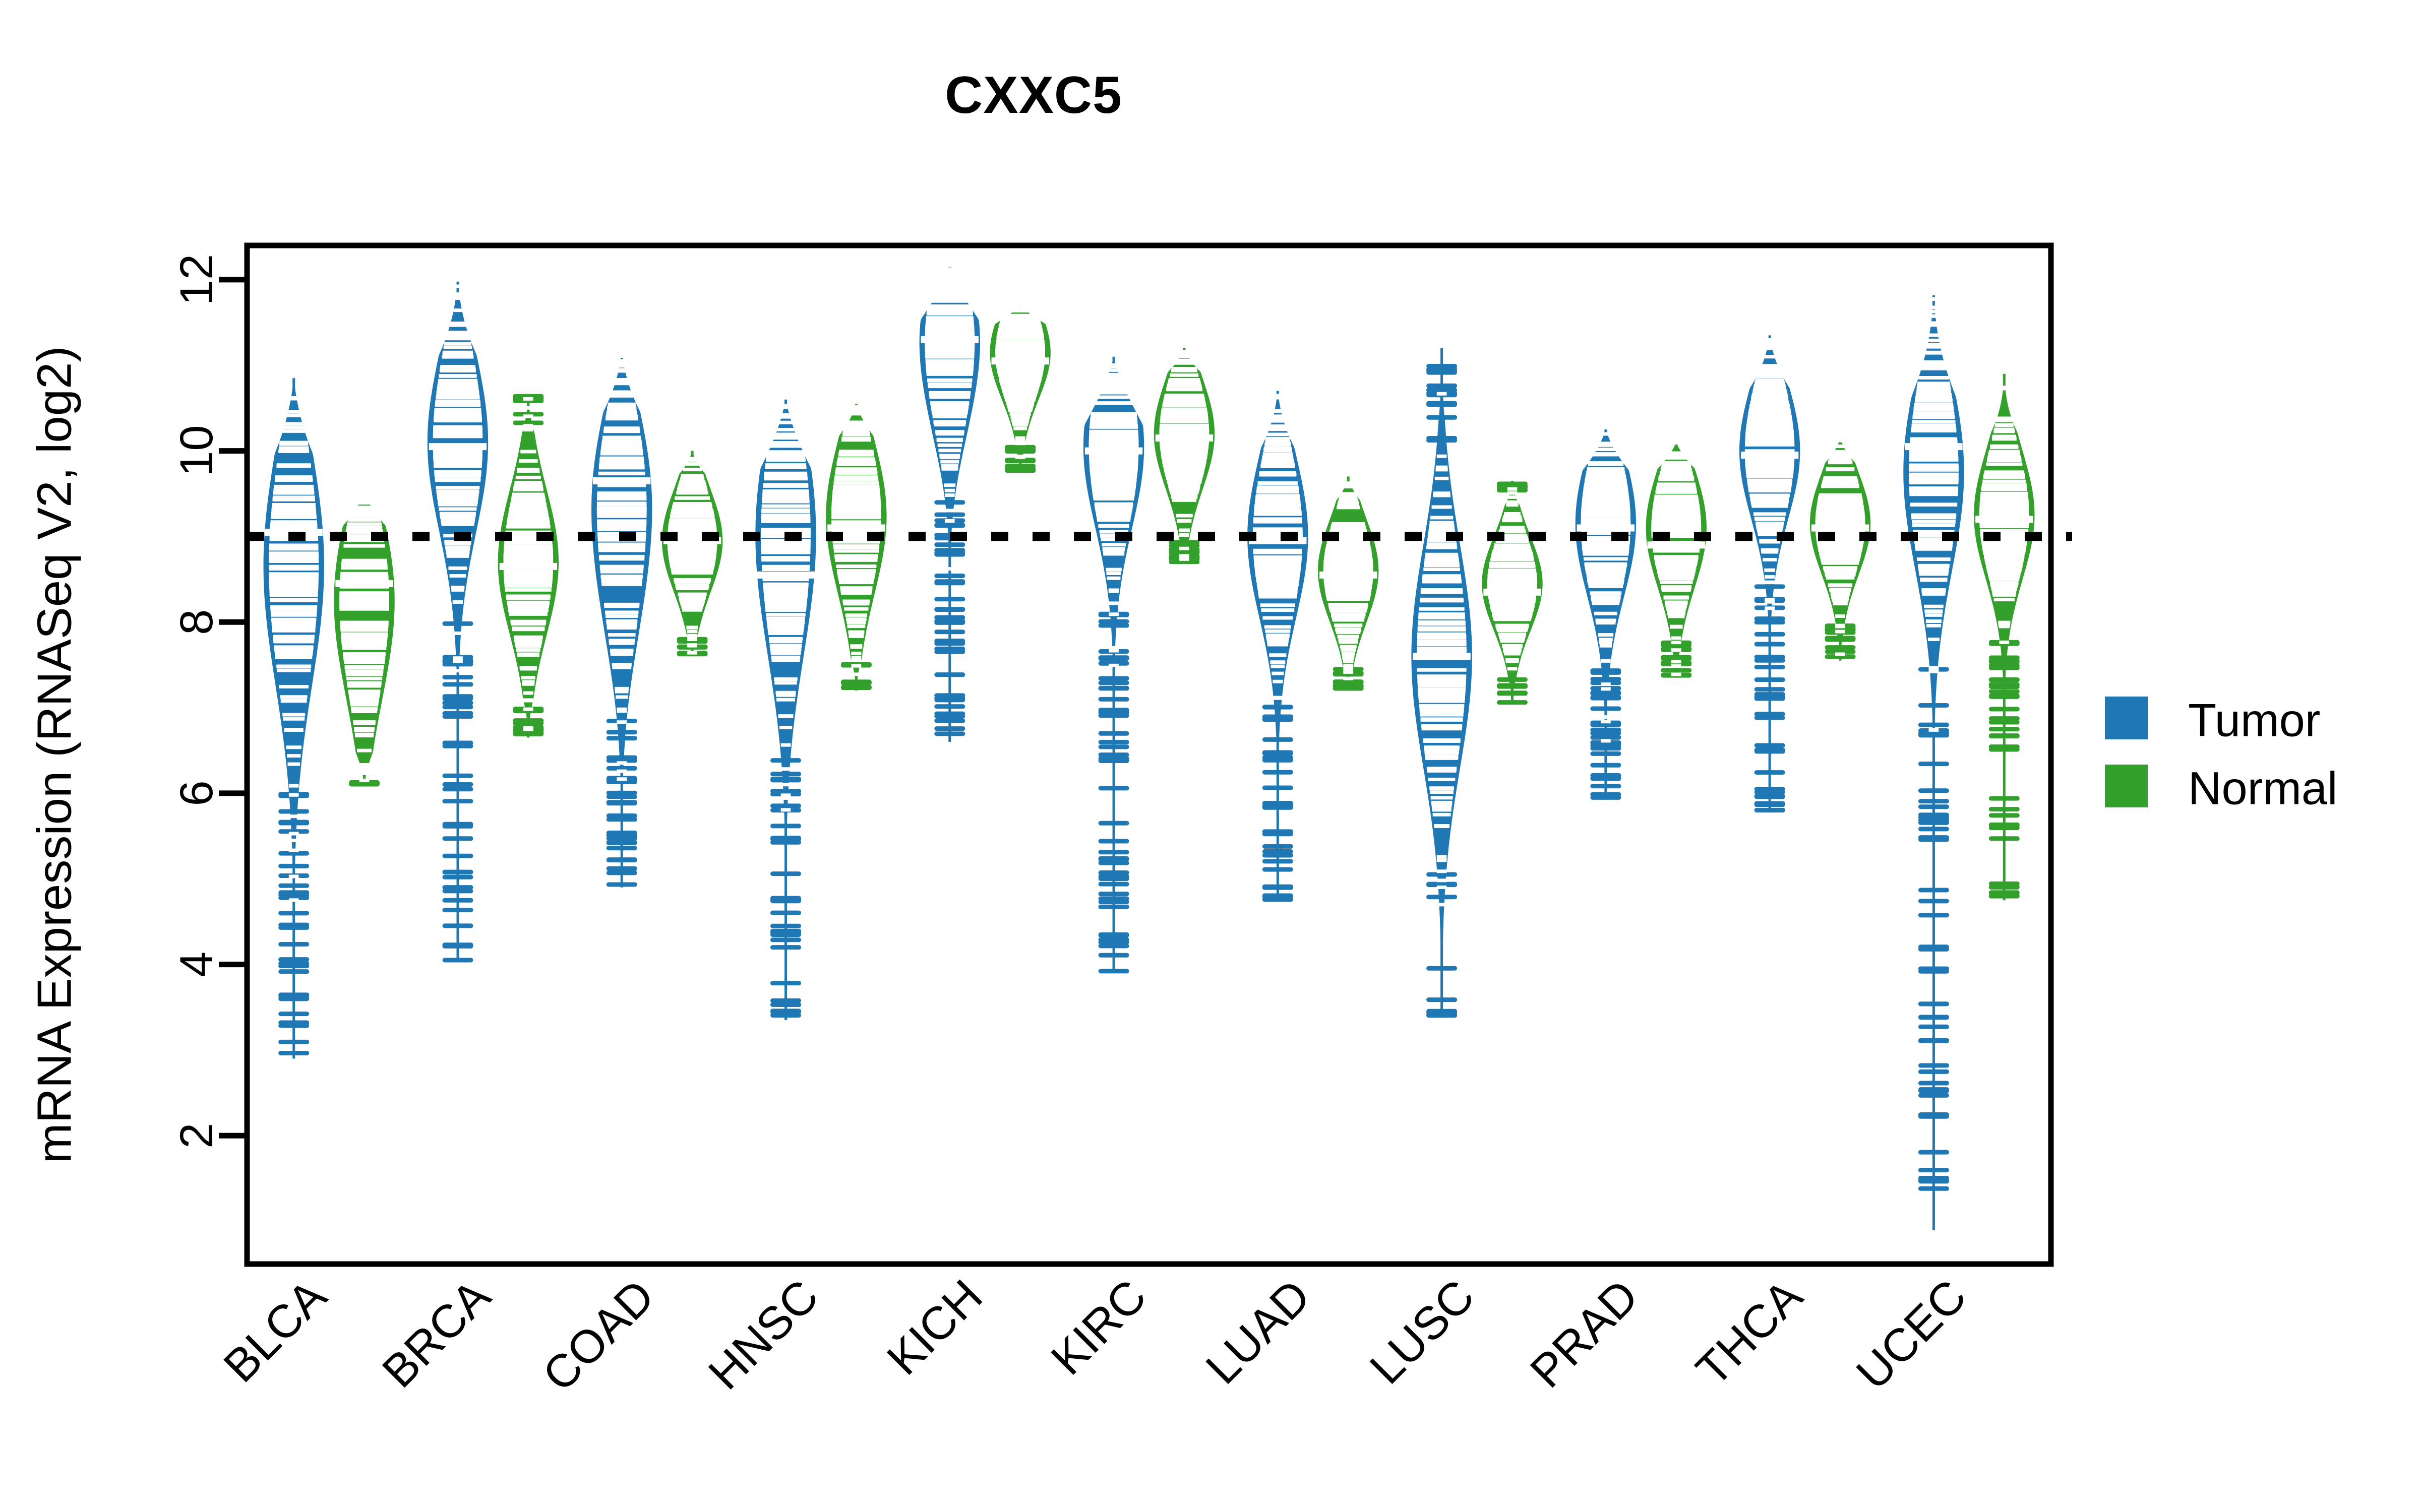 This screenshot has width=2420, height=1512. Describe the element at coordinates (1911, 1334) in the screenshot. I see `x-tick-label-ucec: UCEC` at that location.